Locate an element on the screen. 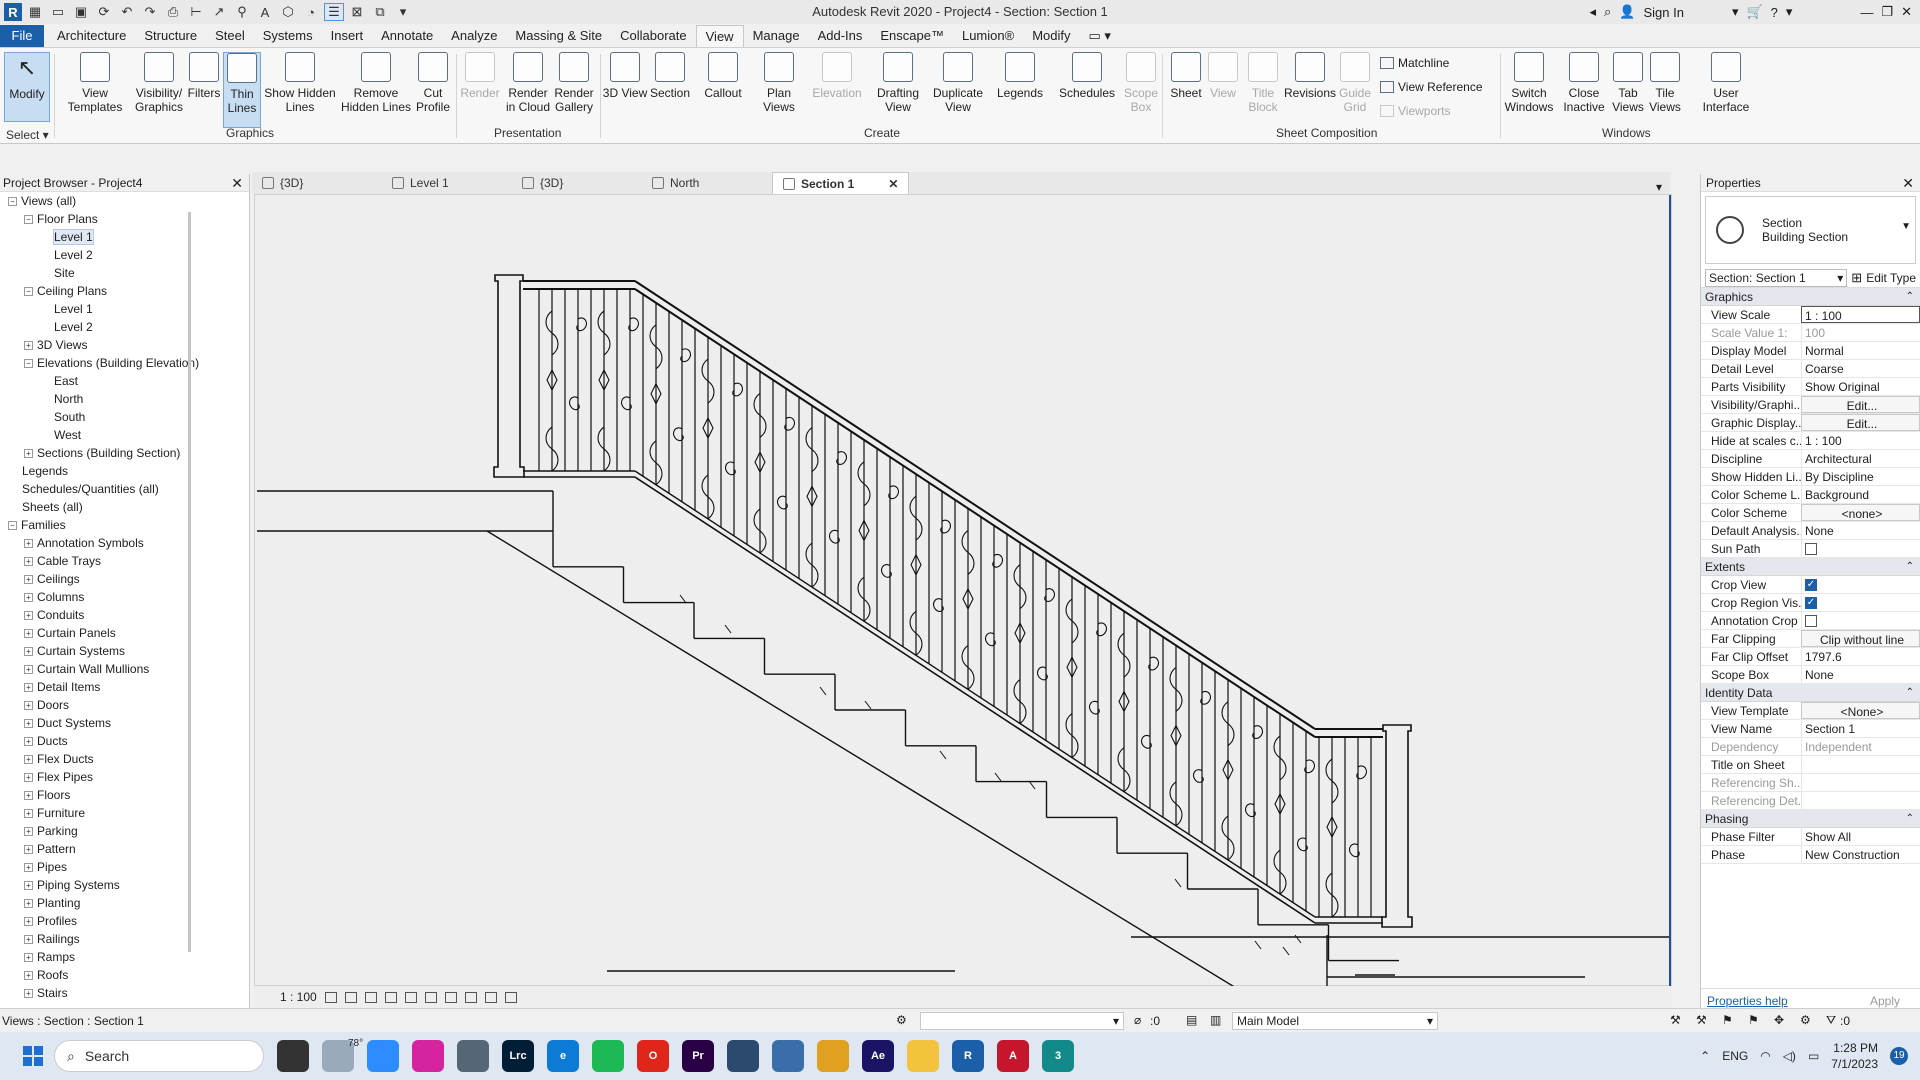  browser-item: − Ceiling Plans is located at coordinates (124, 291).